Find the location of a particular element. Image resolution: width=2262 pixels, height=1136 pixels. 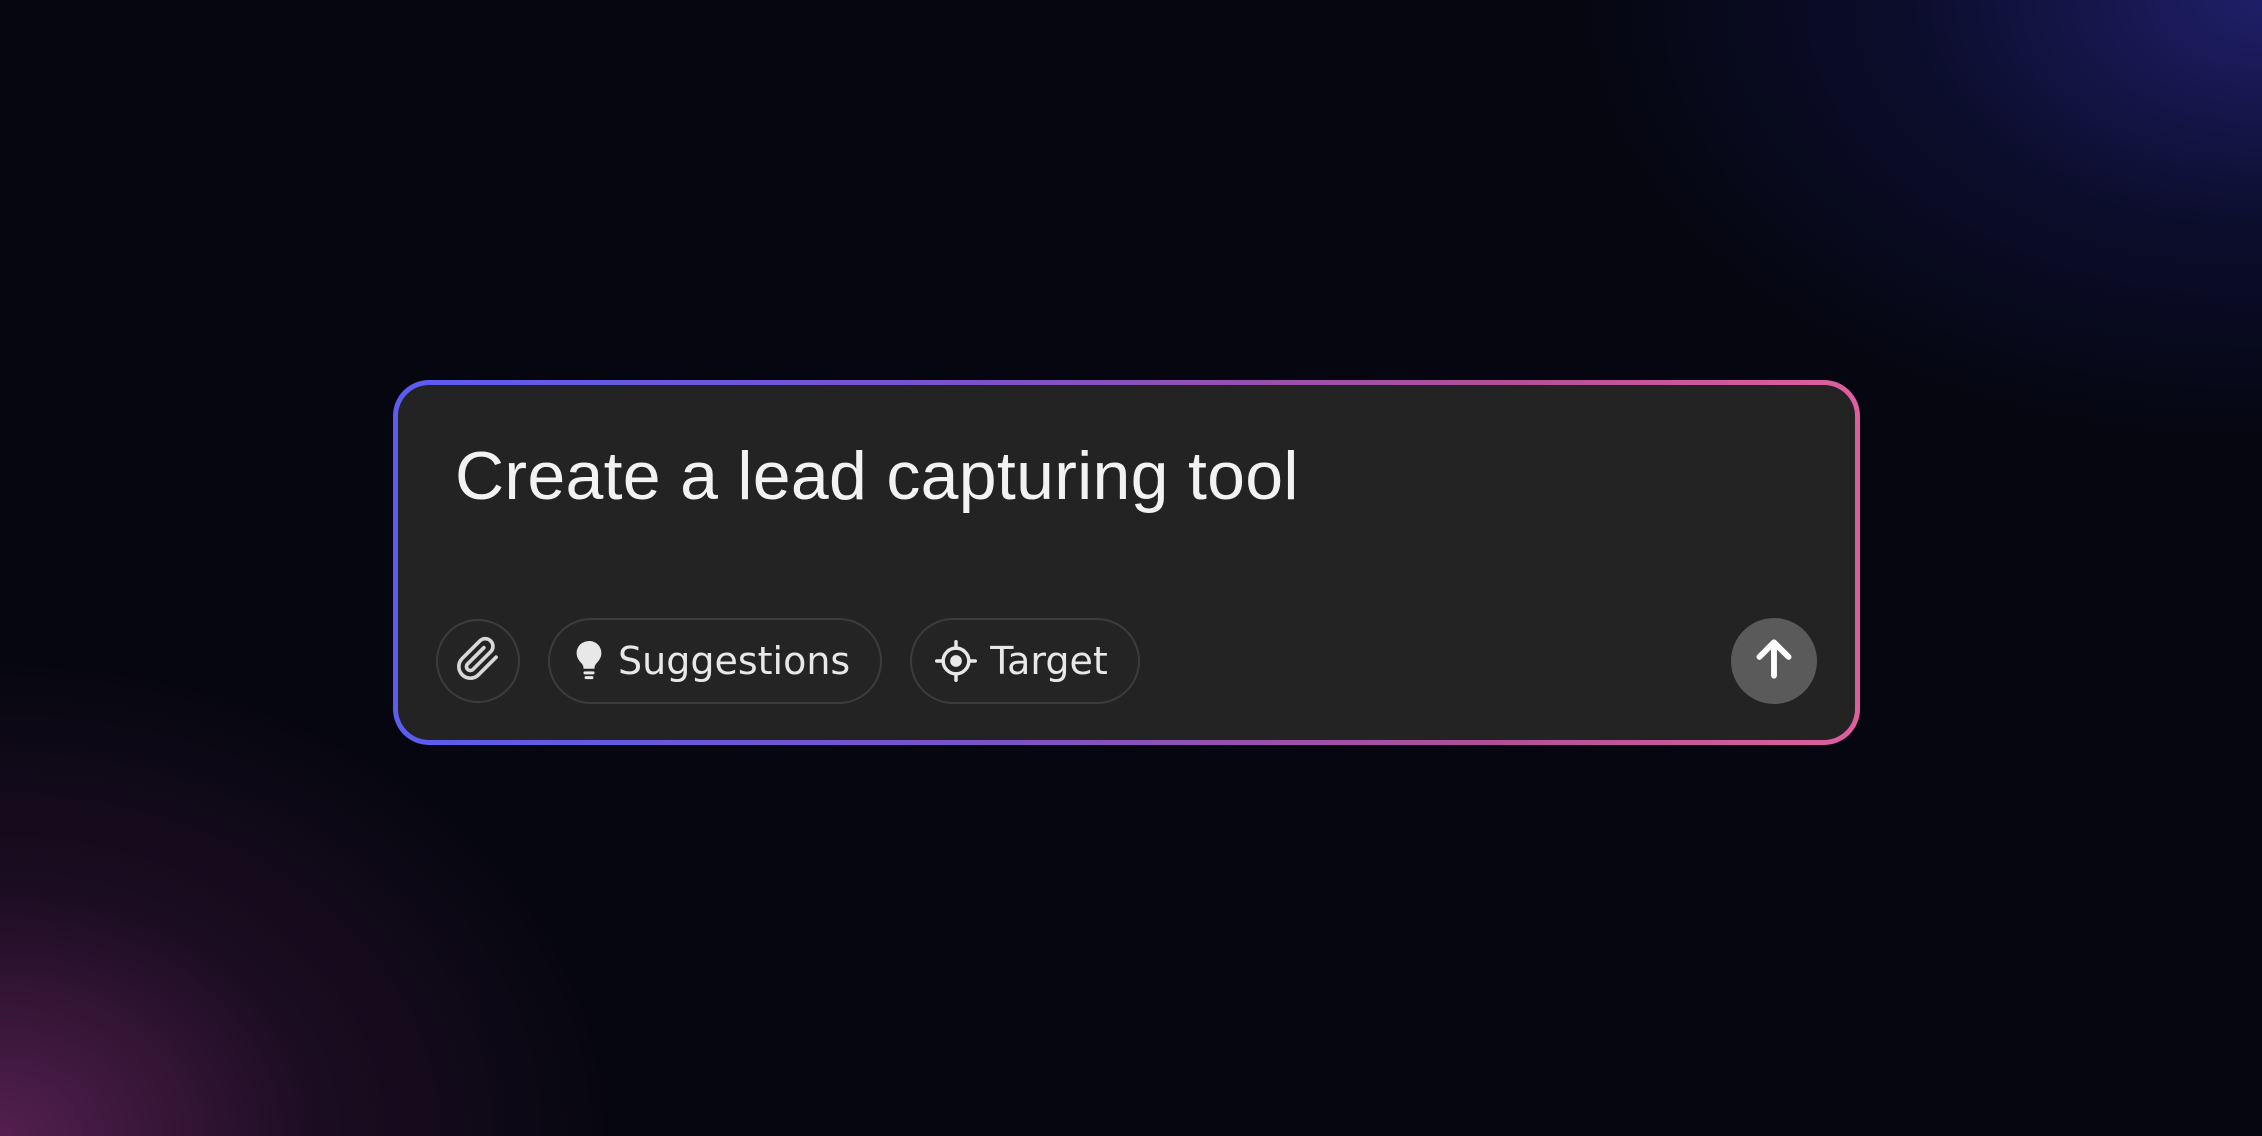

attach-button is located at coordinates (478, 661).